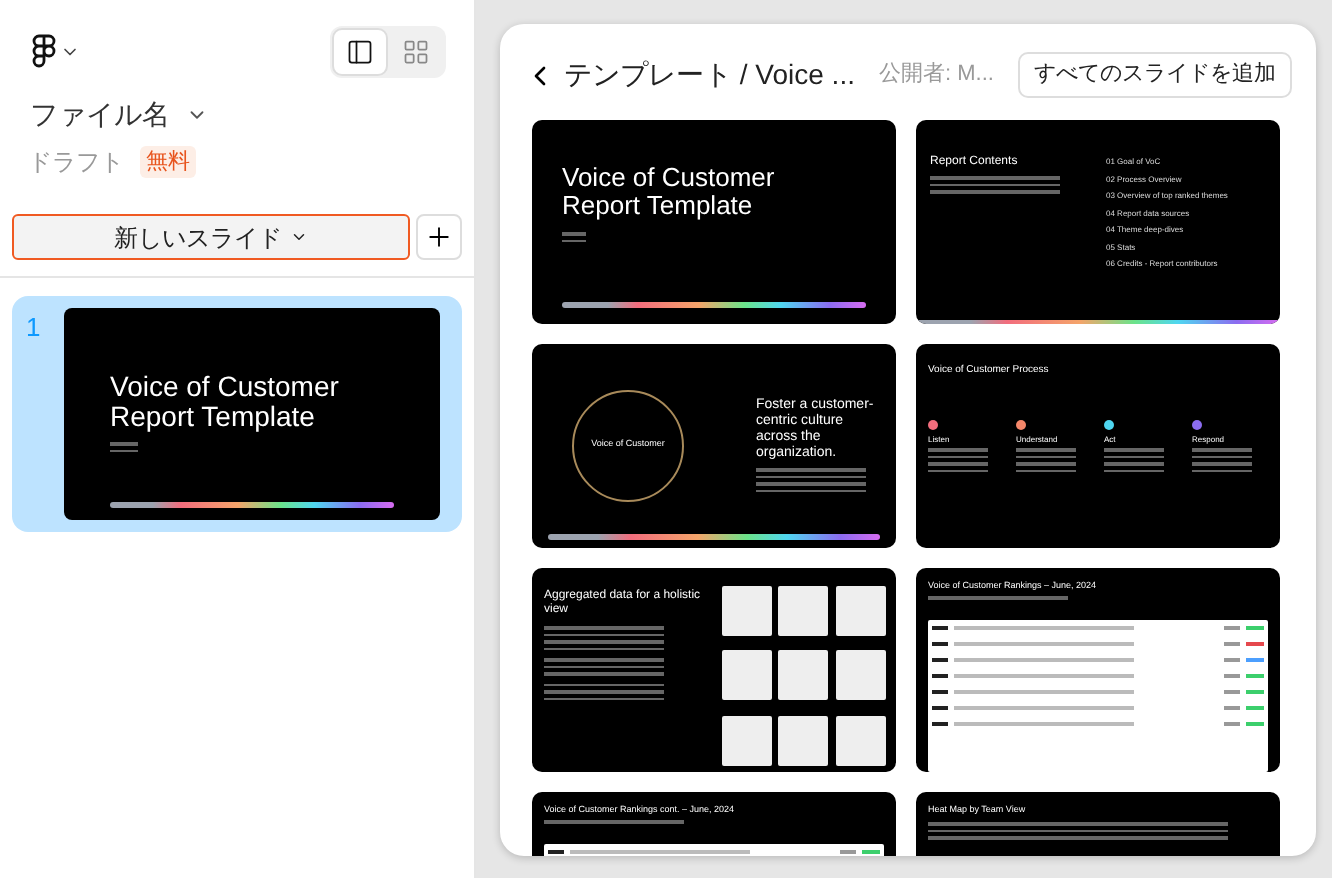 This screenshot has height=878, width=1332. Describe the element at coordinates (714, 222) in the screenshot. I see `slide-thumbnail: Voice of Customer Report Template` at that location.